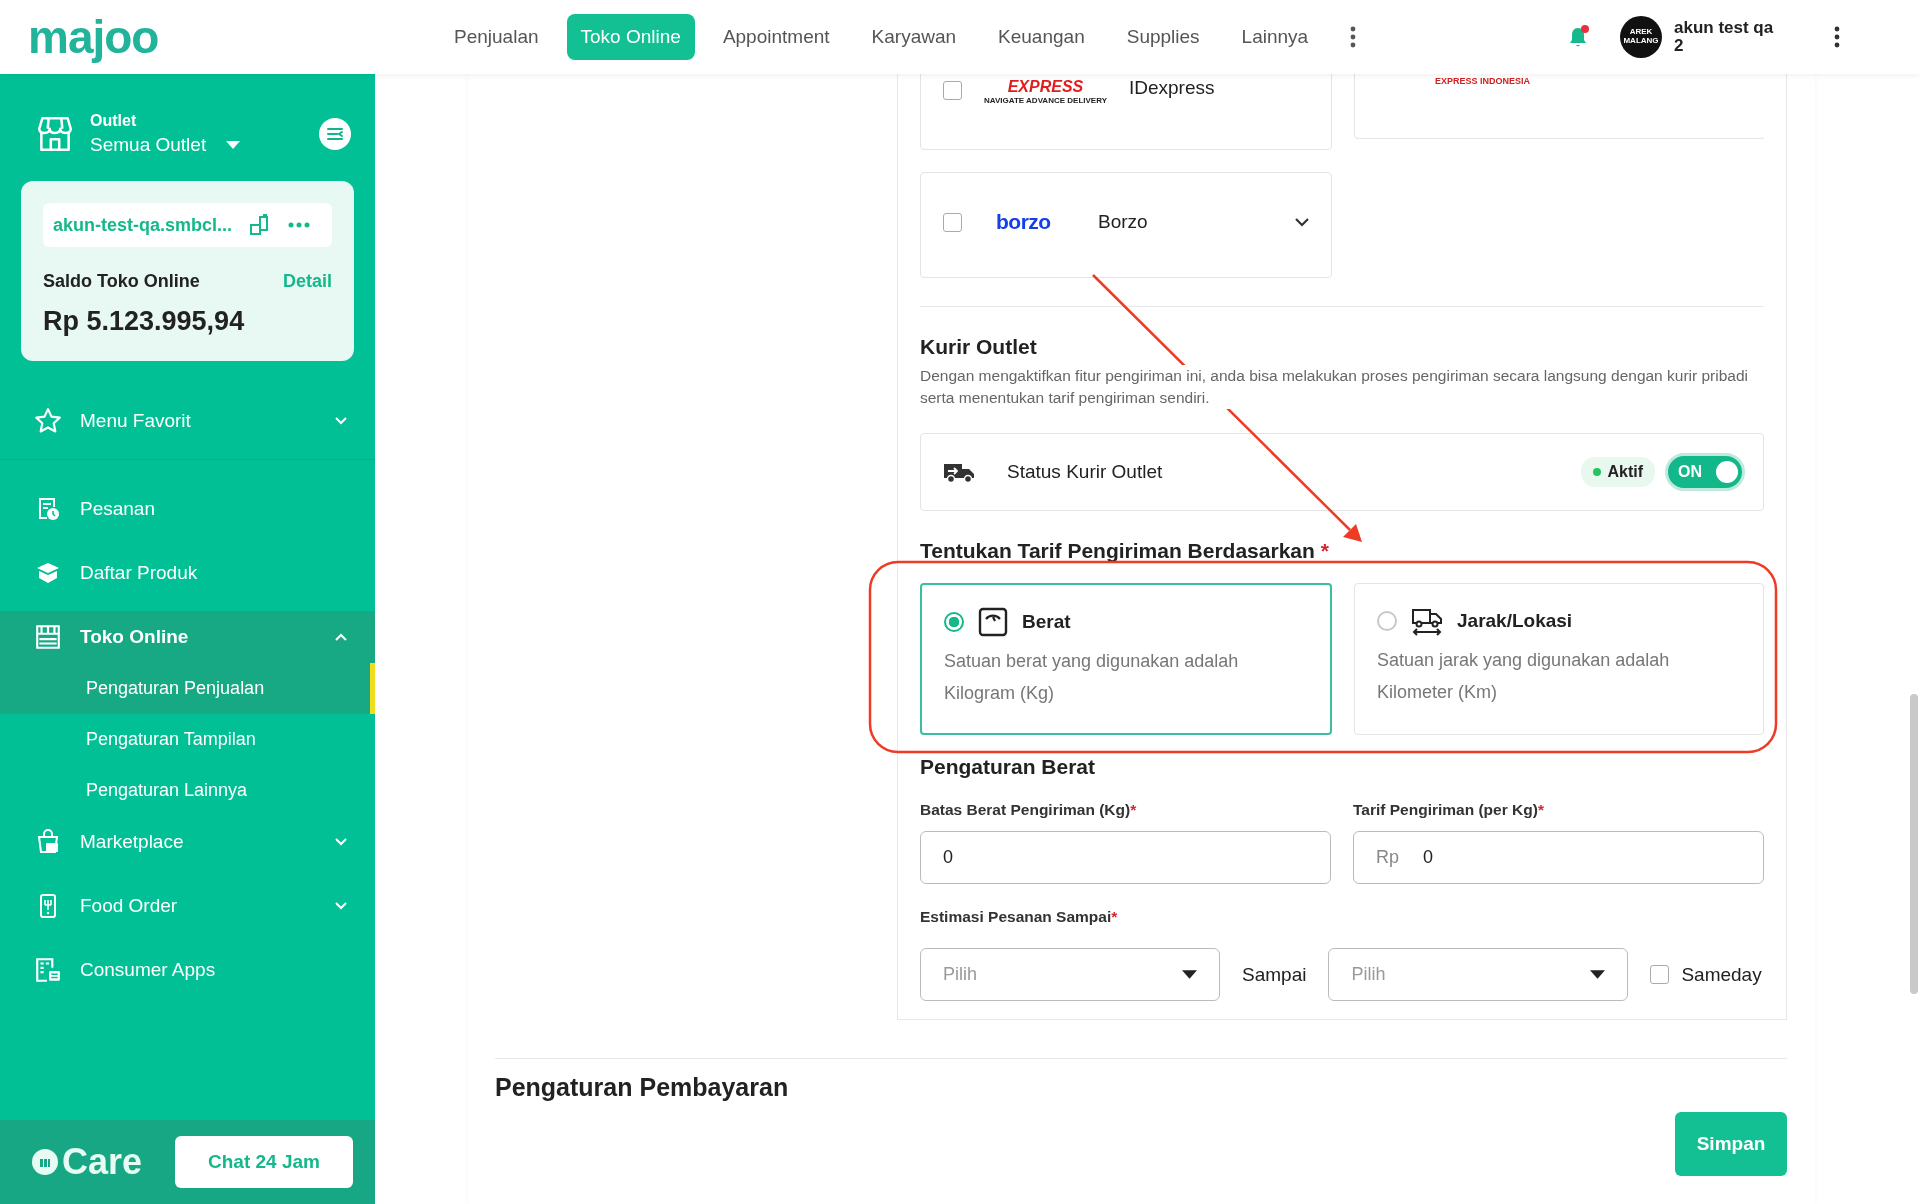 This screenshot has width=1920, height=1204. I want to click on status-badge: Aktif, so click(1618, 472).